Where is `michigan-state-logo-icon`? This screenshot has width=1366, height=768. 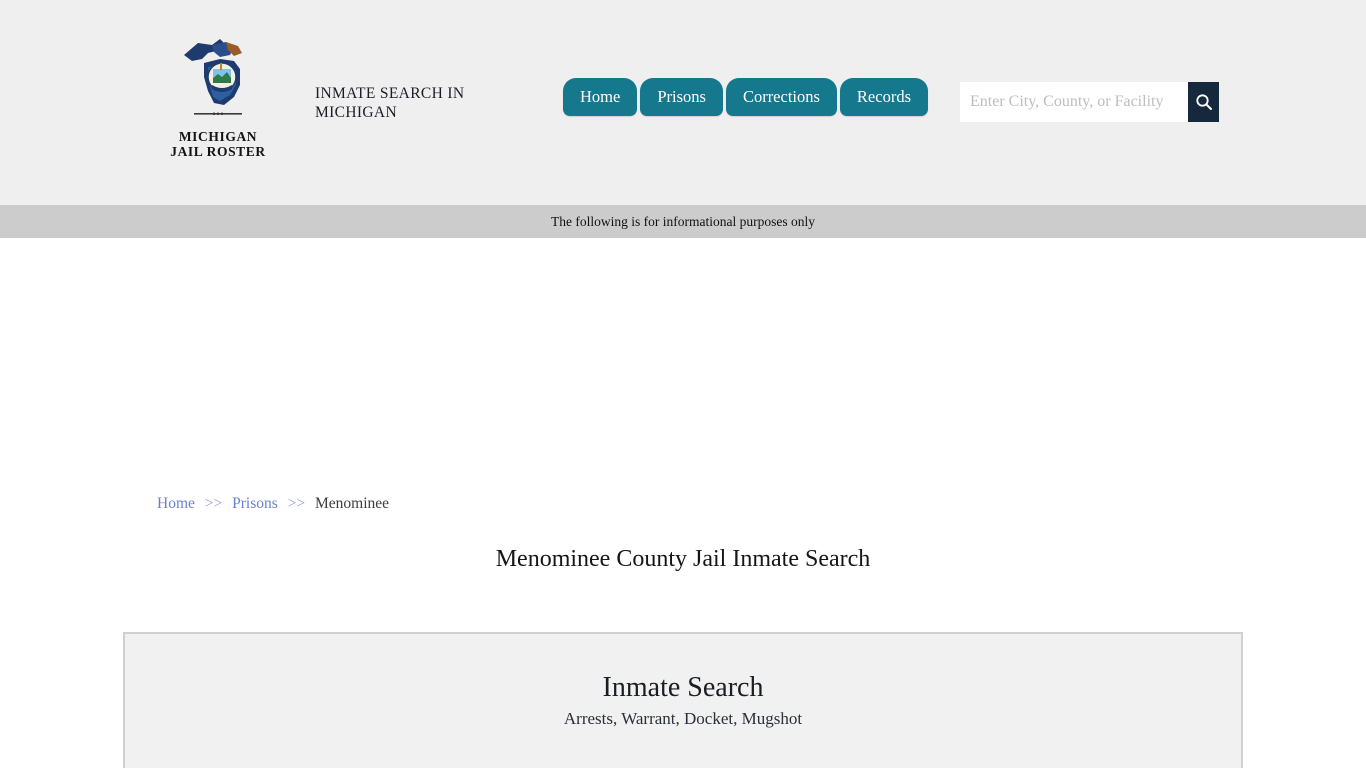 michigan-state-logo-icon is located at coordinates (213, 77).